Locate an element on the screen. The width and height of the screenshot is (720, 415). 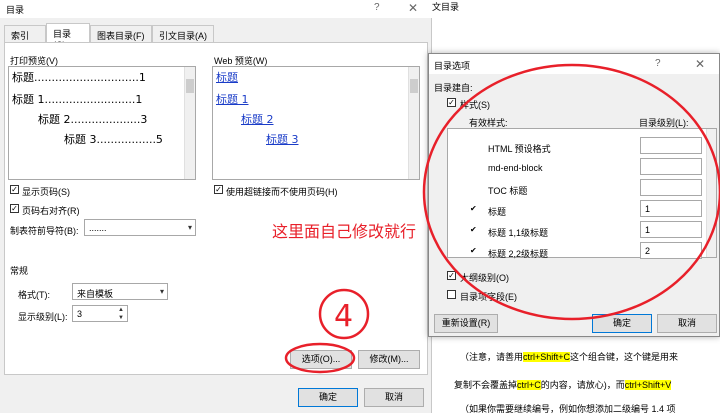
tab-figures: 图表目录(F) is located at coordinates (121, 33).